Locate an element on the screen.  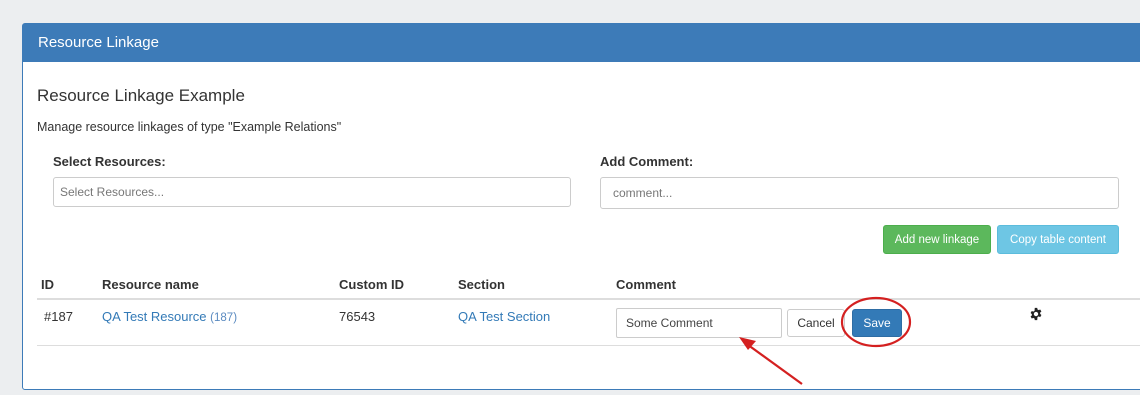
copy-table-content-button: Copy table content is located at coordinates (1058, 239).